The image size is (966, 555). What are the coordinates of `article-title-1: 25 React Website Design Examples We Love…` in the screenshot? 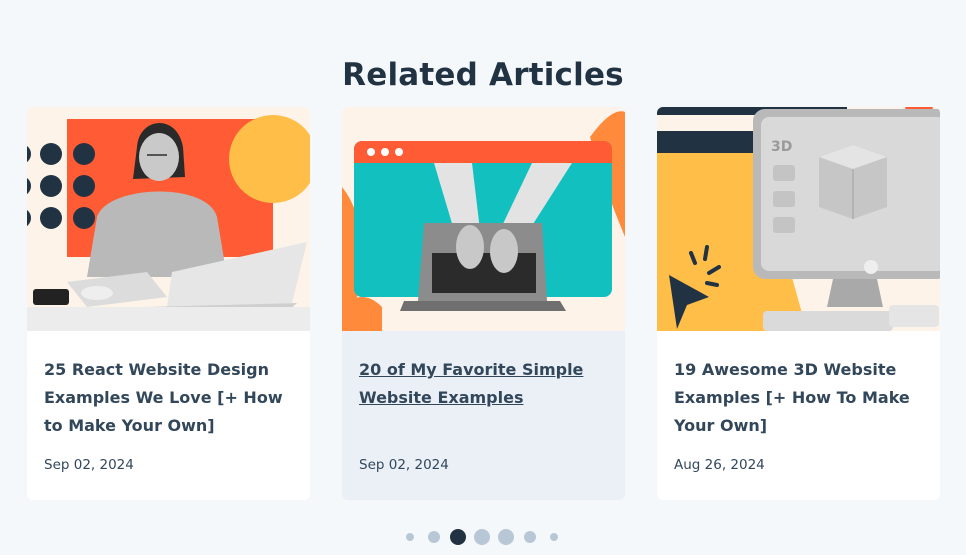 It's located at (169, 398).